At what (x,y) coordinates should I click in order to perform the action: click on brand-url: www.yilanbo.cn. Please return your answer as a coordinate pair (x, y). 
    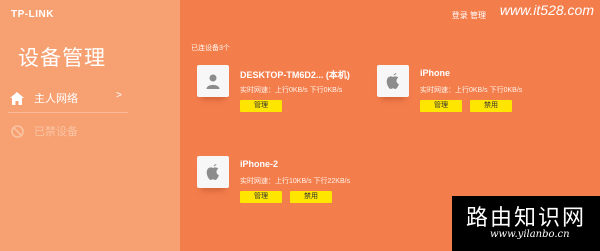
    Looking at the image, I should click on (530, 234).